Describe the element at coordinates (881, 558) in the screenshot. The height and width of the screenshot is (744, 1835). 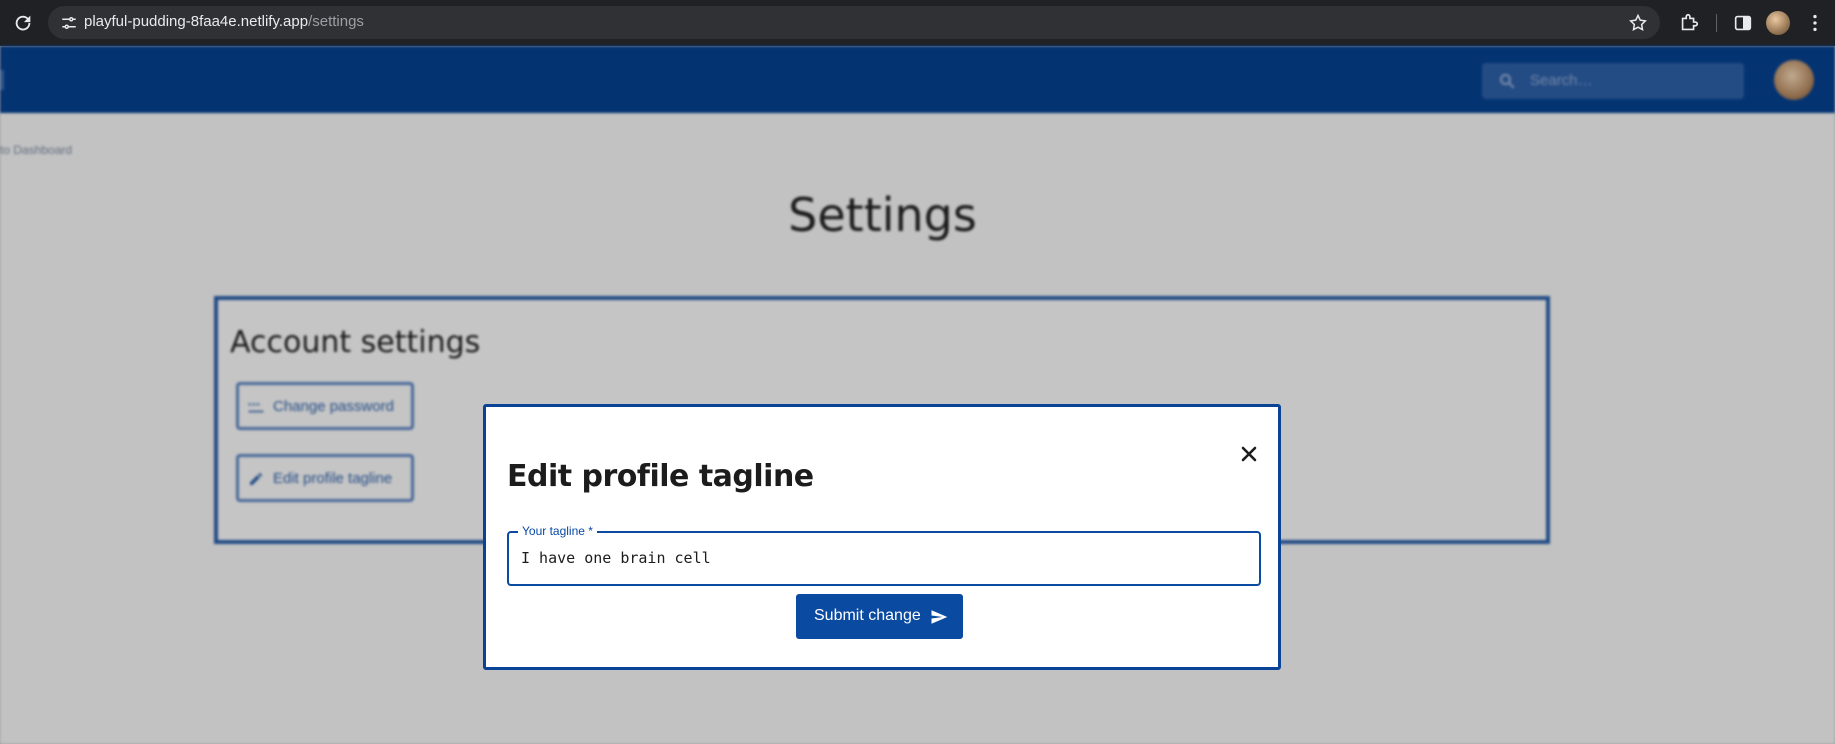
I see `tagline-input` at that location.